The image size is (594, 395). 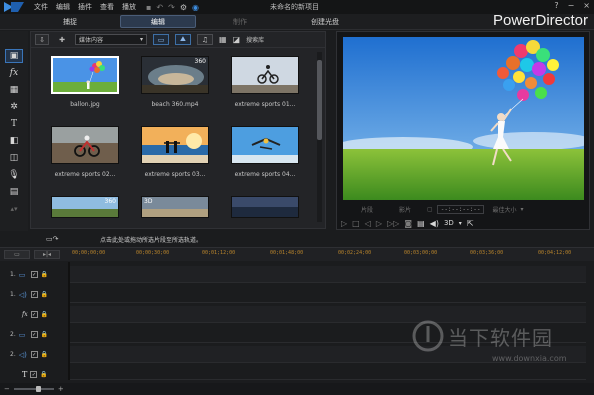 What do you see at coordinates (42, 39) in the screenshot?
I see `import-media-icon: ⇩` at bounding box center [42, 39].